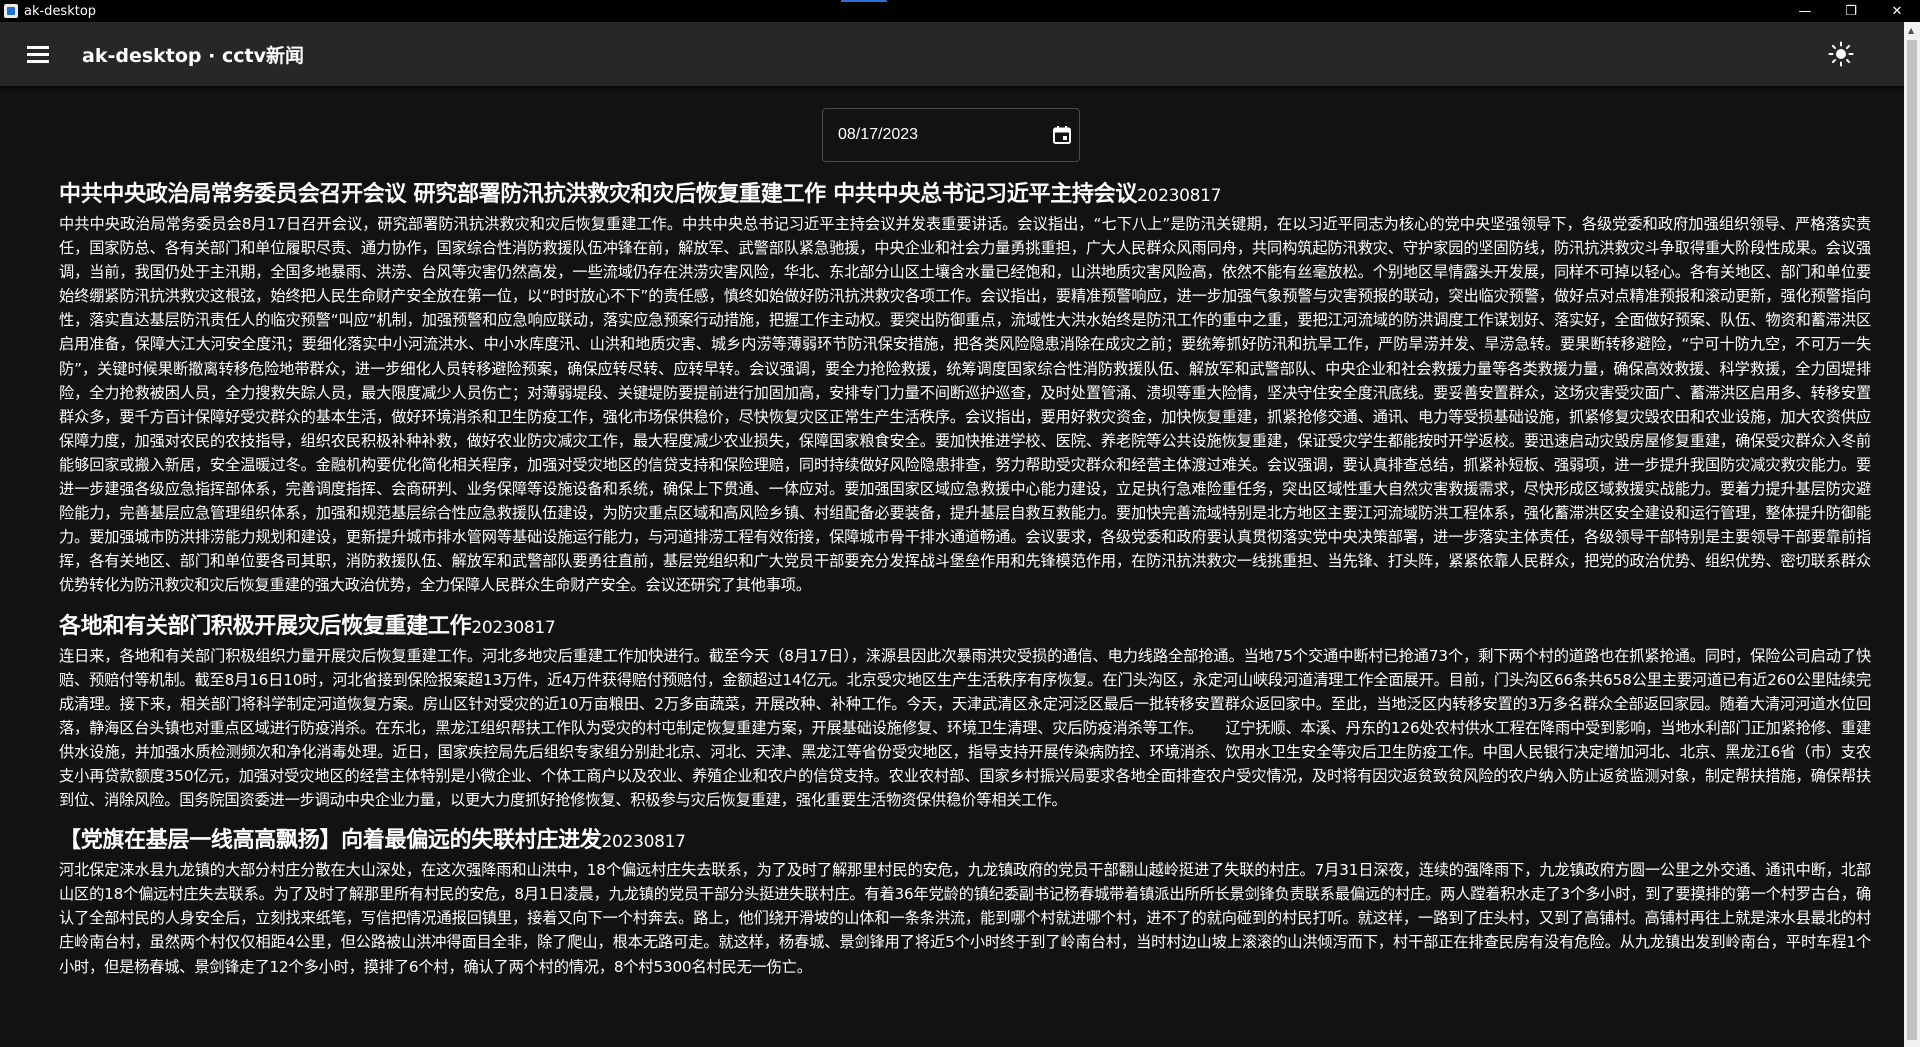  What do you see at coordinates (1911, 30) in the screenshot?
I see `scroll-up-arrow-icon: ▲` at bounding box center [1911, 30].